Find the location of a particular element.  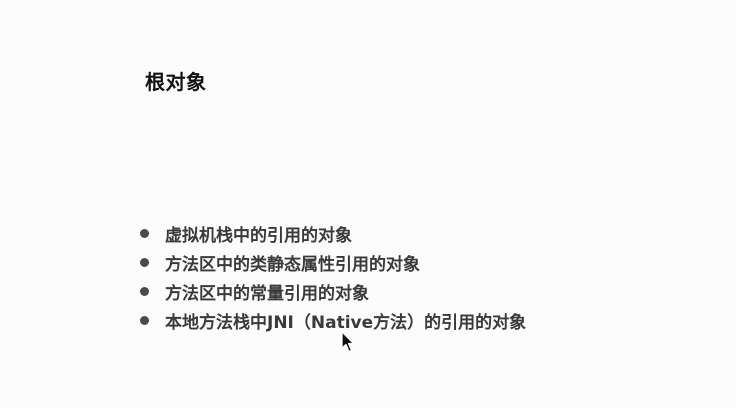

list-item: 本地方法栈中JNI（Native方法）的引用的对象 is located at coordinates (333, 320).